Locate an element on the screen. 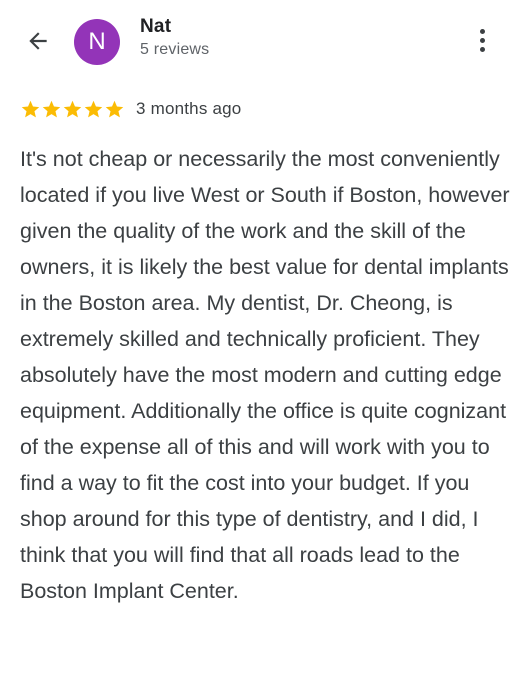 This screenshot has width=517, height=691. reviewer-review-count: 5 reviews is located at coordinates (175, 49).